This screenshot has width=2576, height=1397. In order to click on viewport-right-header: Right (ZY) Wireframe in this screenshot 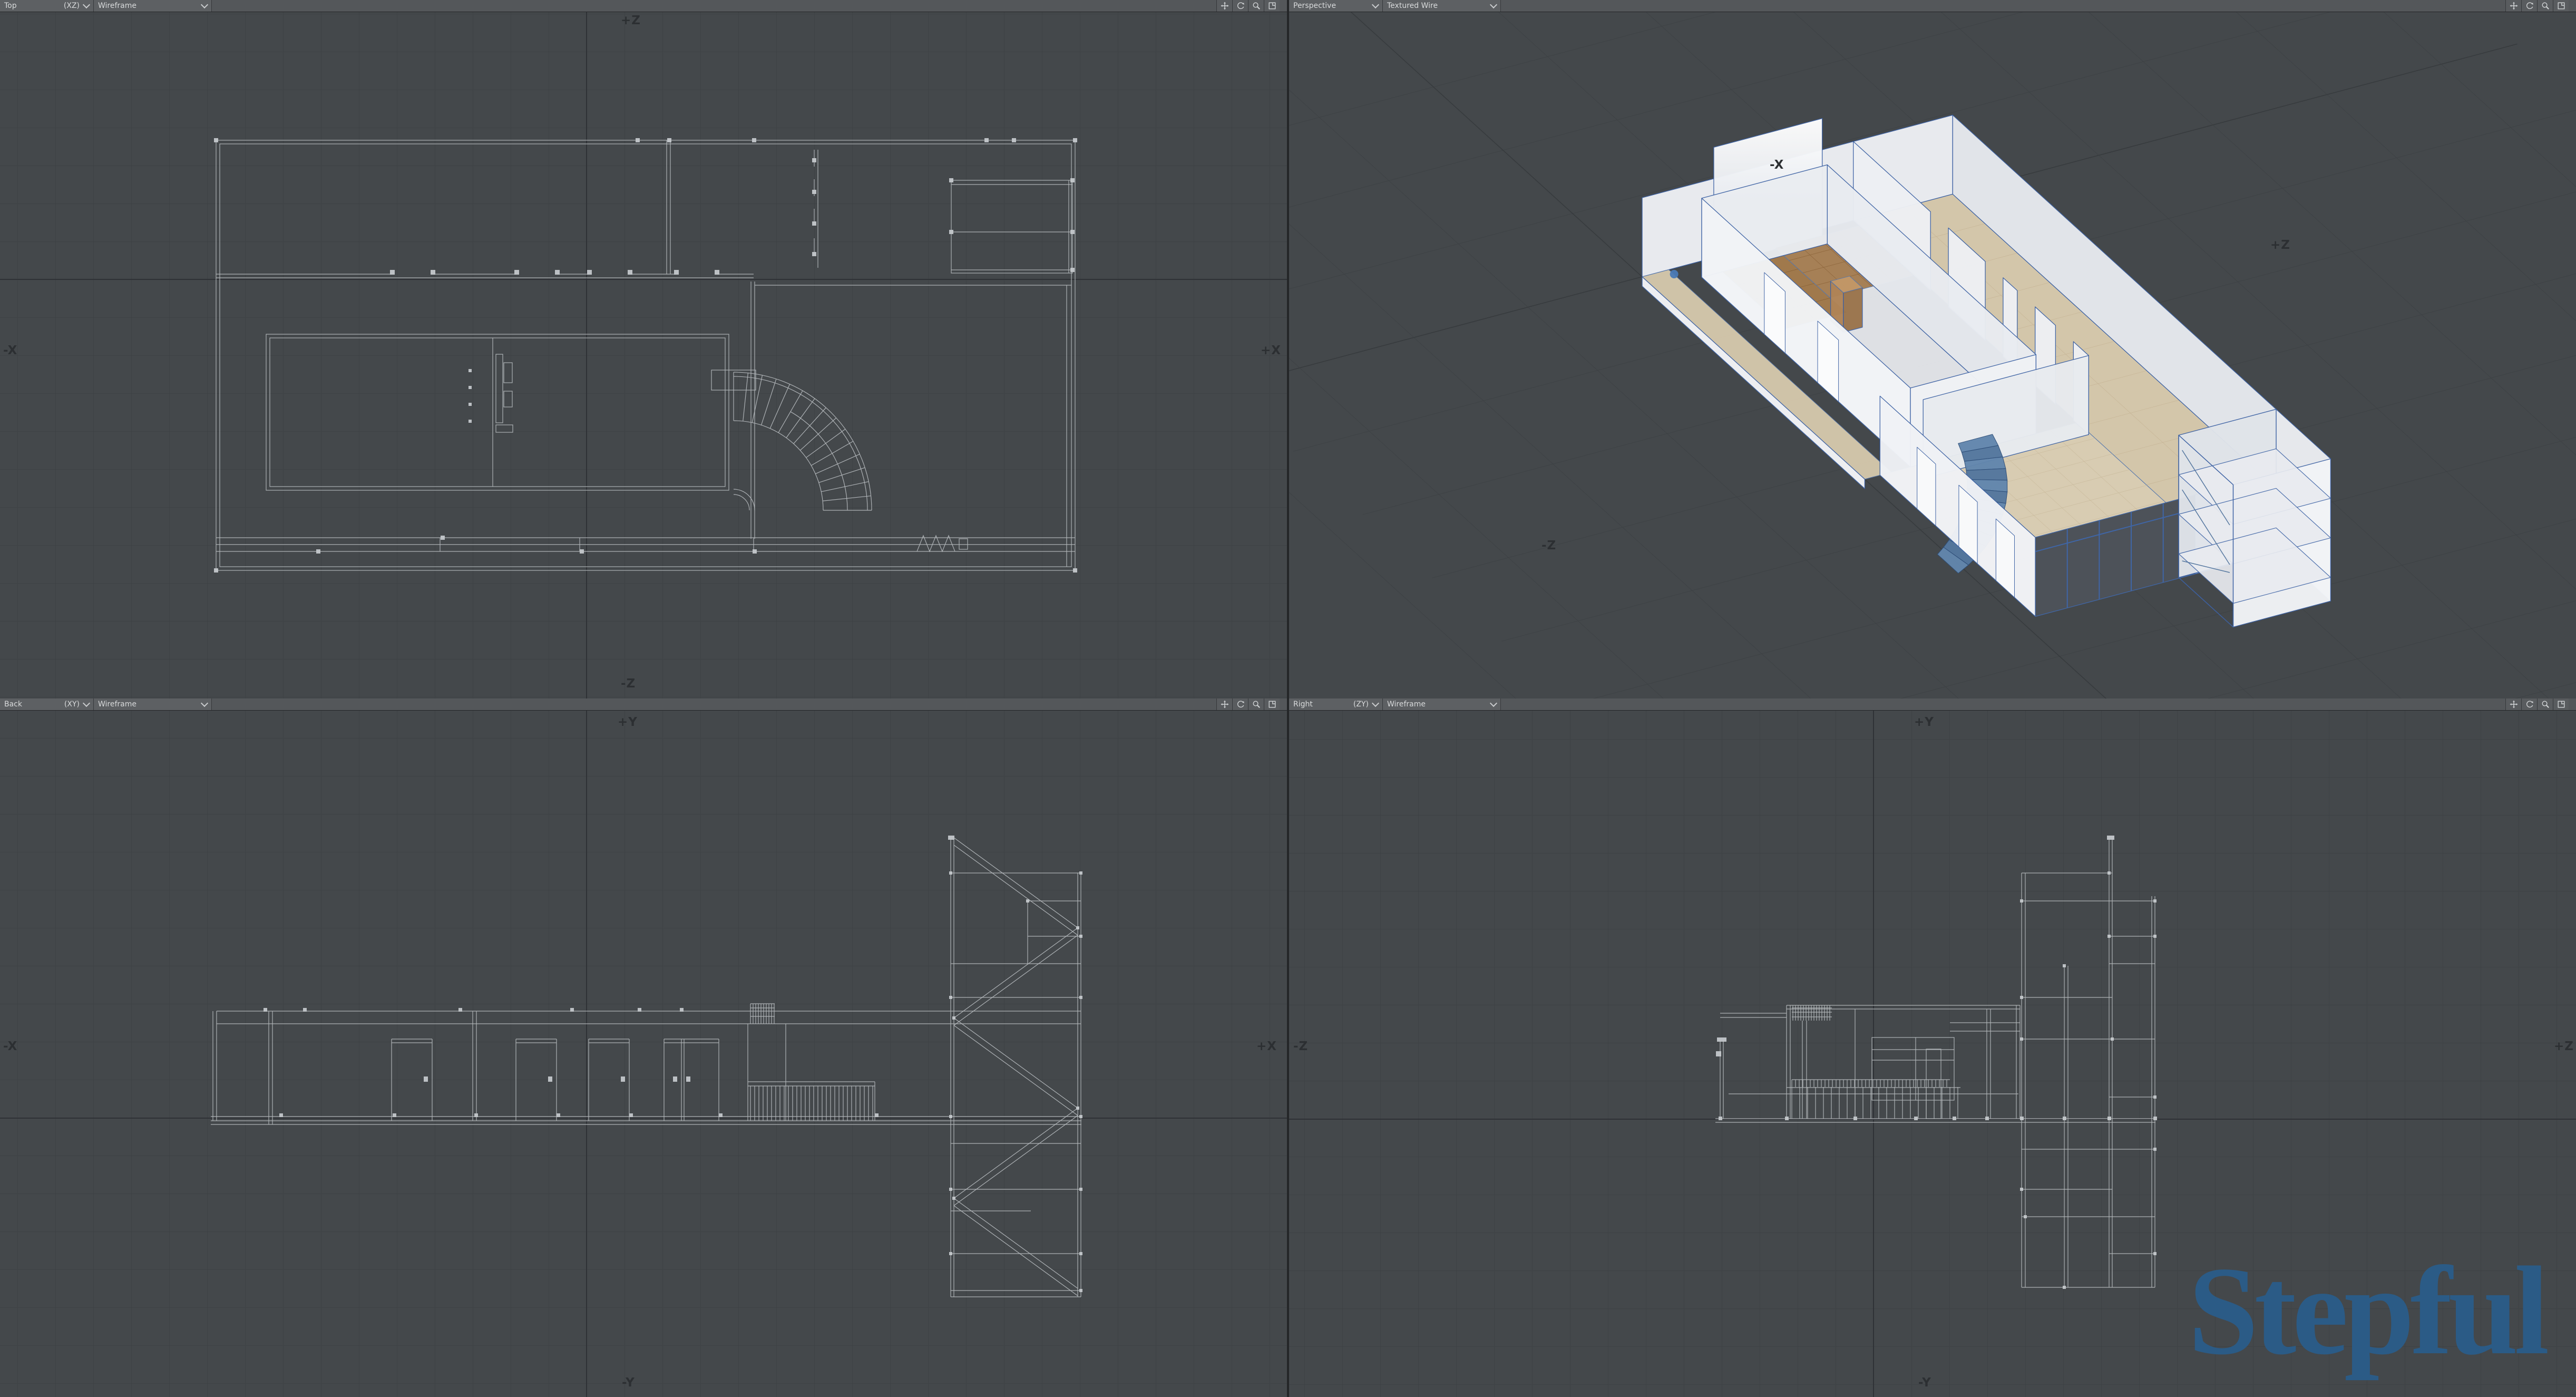, I will do `click(1932, 704)`.